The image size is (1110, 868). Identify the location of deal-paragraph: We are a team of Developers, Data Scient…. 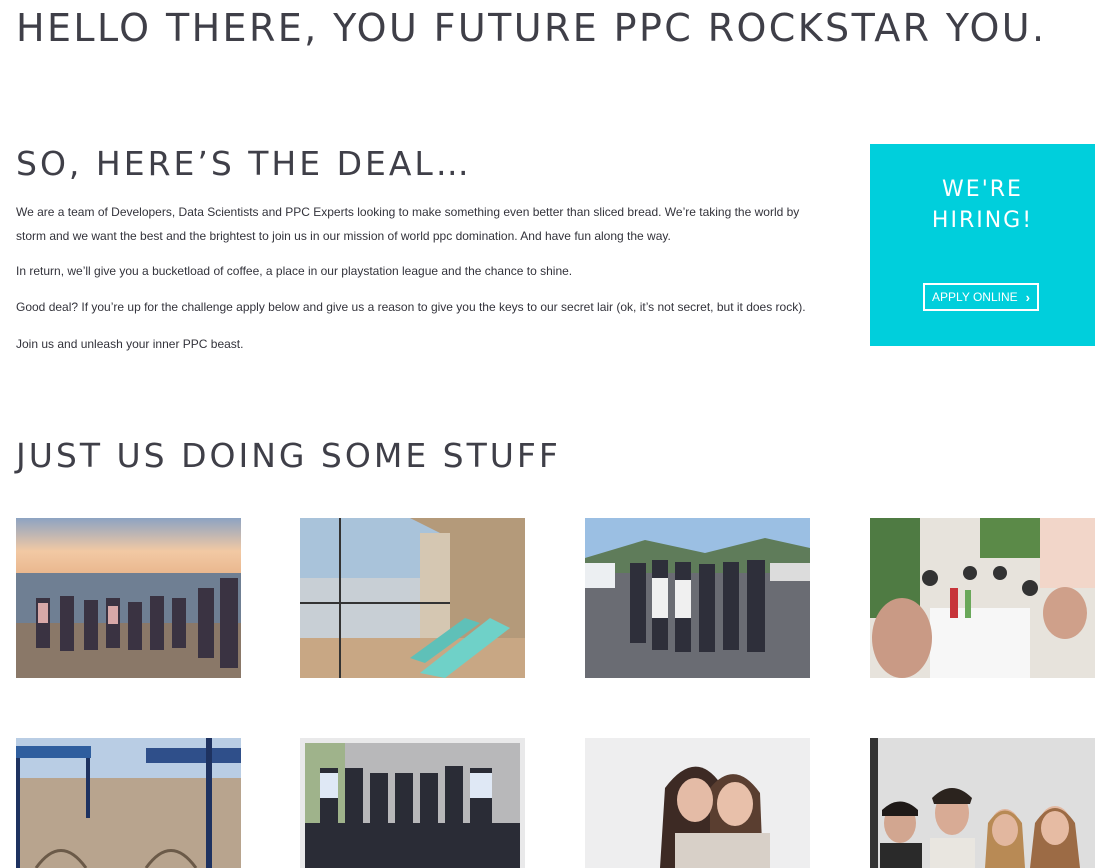
(408, 224).